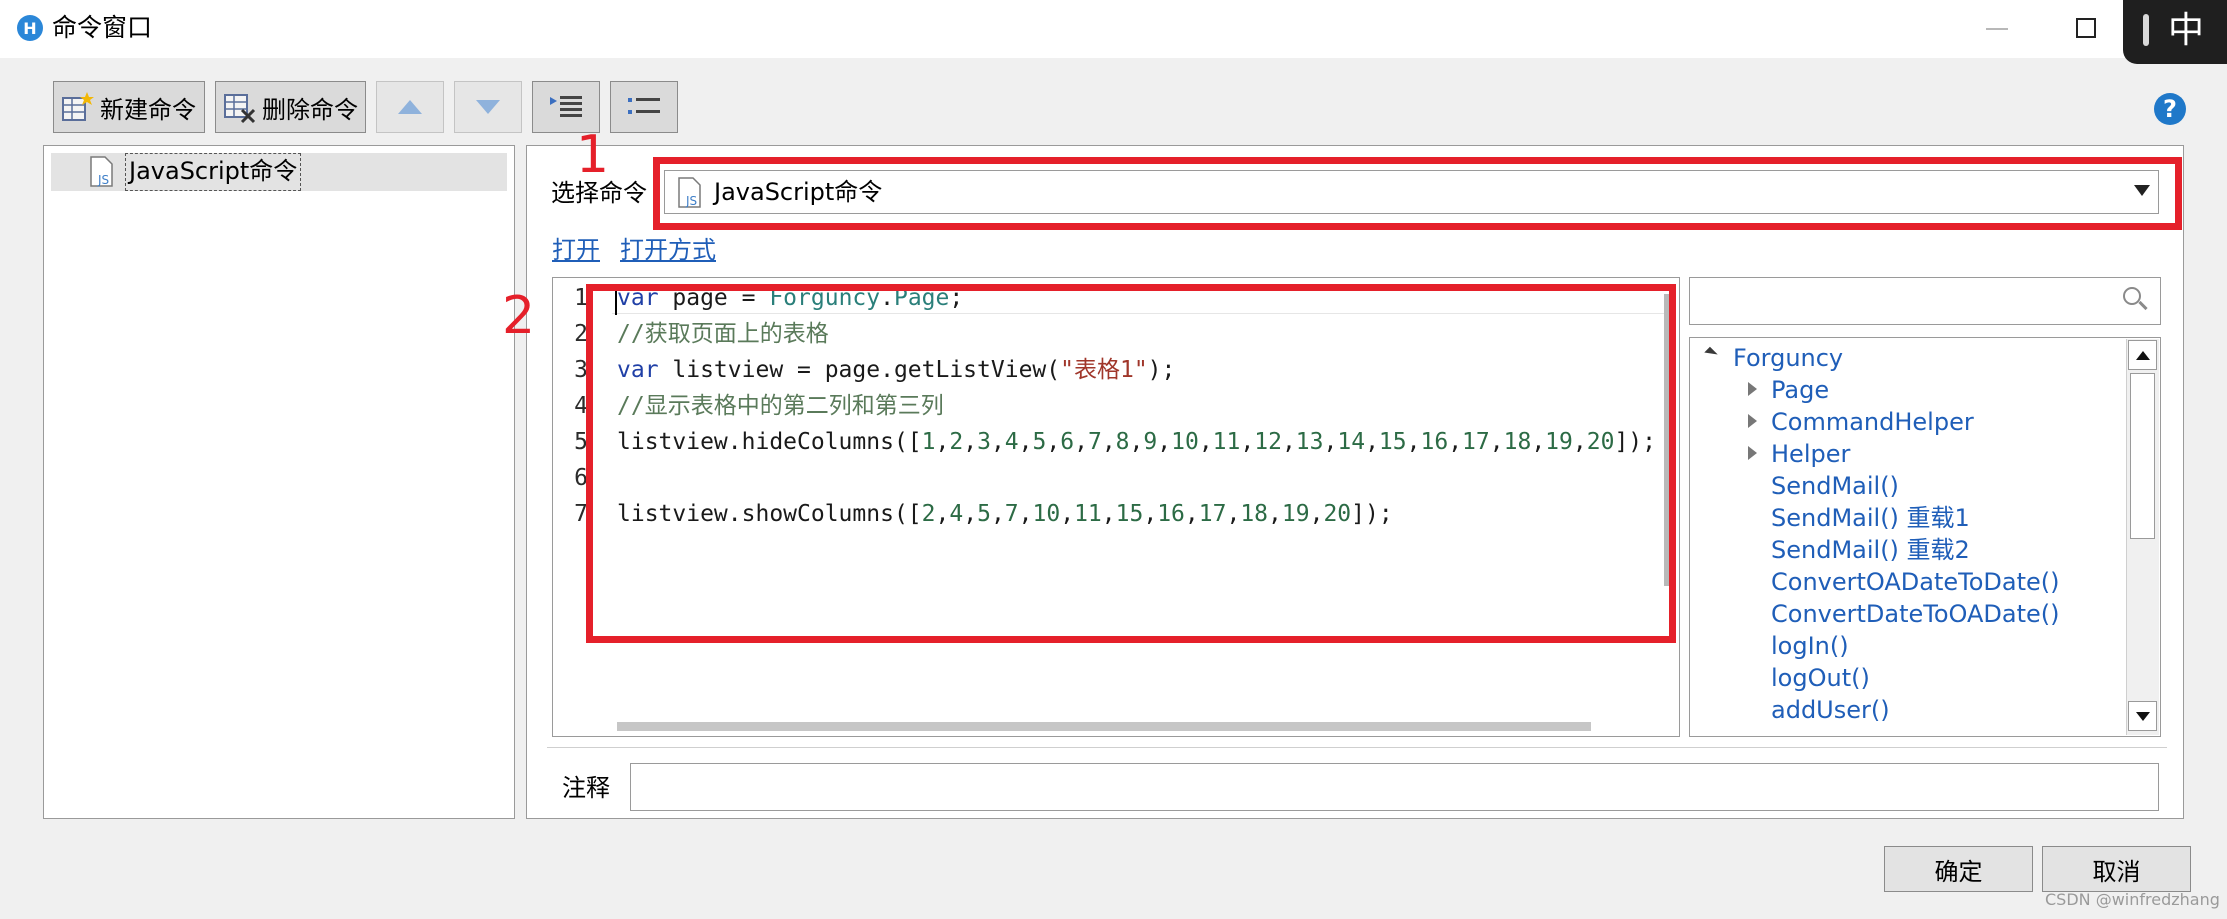  I want to click on tree-node-method: SendMail() 重载1, so click(1870, 518).